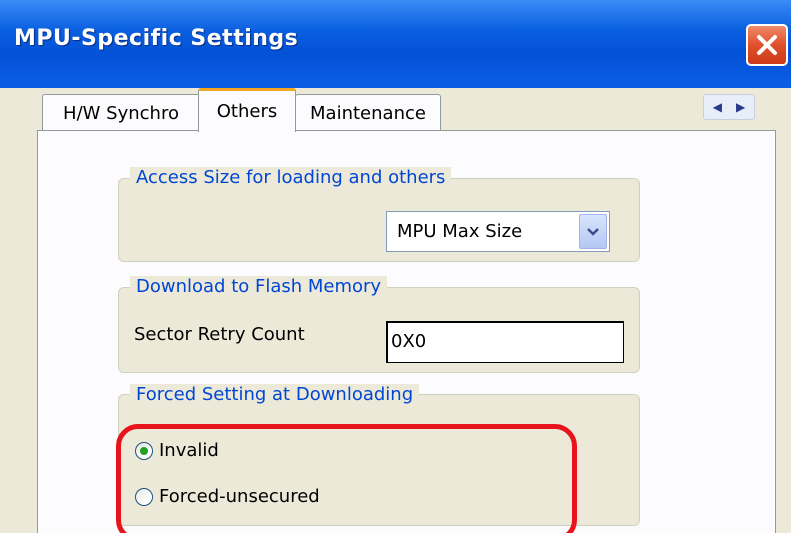 Image resolution: width=791 pixels, height=533 pixels. I want to click on chevron-left-icon: ◀, so click(717, 107).